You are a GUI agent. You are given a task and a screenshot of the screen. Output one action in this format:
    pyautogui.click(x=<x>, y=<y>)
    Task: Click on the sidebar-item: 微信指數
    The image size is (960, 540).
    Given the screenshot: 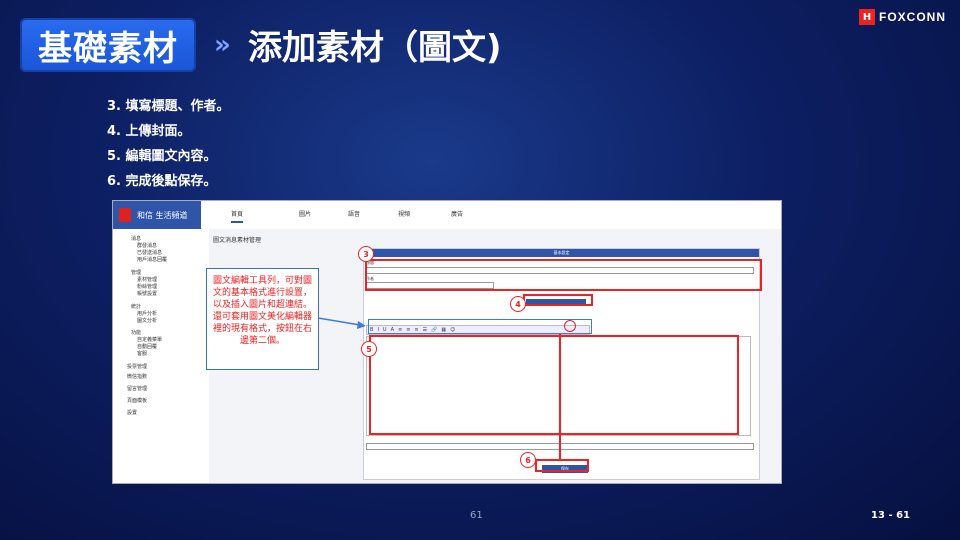 What is the action you would take?
    pyautogui.click(x=137, y=376)
    